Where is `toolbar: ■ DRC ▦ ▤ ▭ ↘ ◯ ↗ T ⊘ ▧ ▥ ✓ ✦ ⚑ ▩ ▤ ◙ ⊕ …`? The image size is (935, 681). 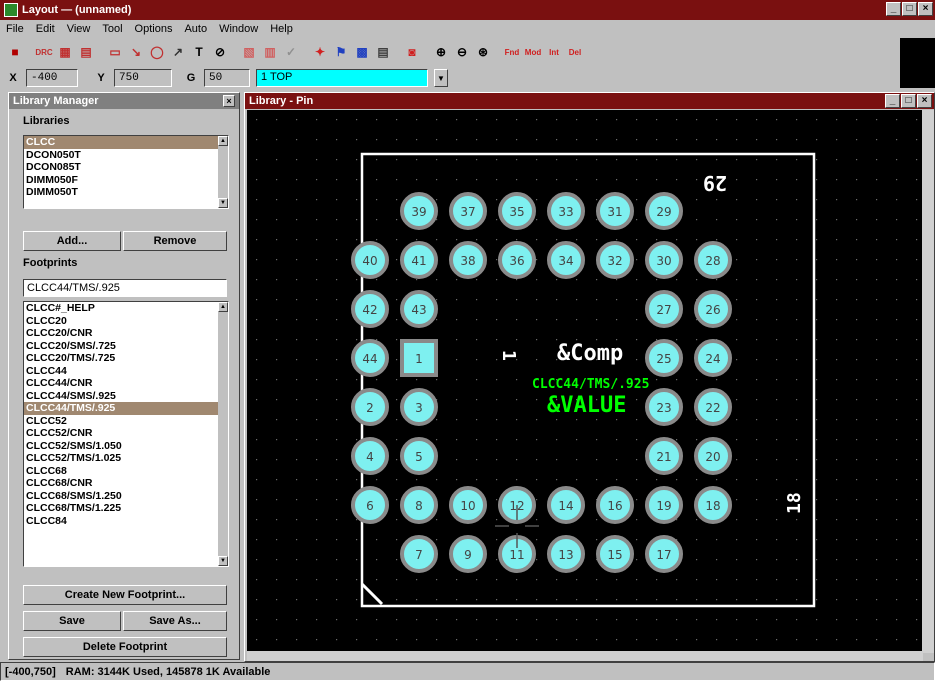 toolbar: ■ DRC ▦ ▤ ▭ ↘ ◯ ↗ T ⊘ ▧ ▥ ✓ ✦ ⚑ ▩ ▤ ◙ ⊕ … is located at coordinates (450, 52).